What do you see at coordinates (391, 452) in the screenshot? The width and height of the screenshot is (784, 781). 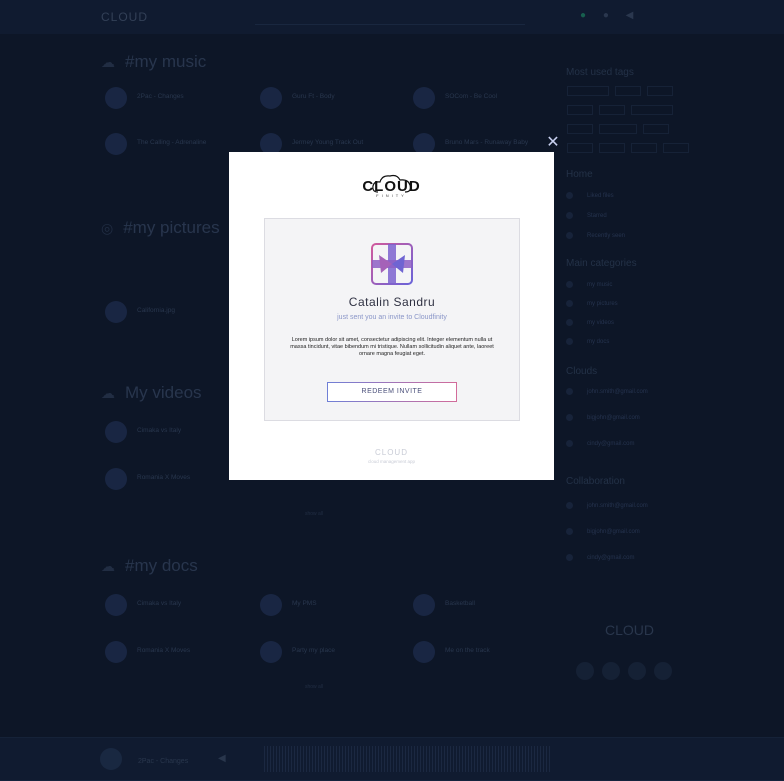 I see `footer-logo: CLOUD` at bounding box center [391, 452].